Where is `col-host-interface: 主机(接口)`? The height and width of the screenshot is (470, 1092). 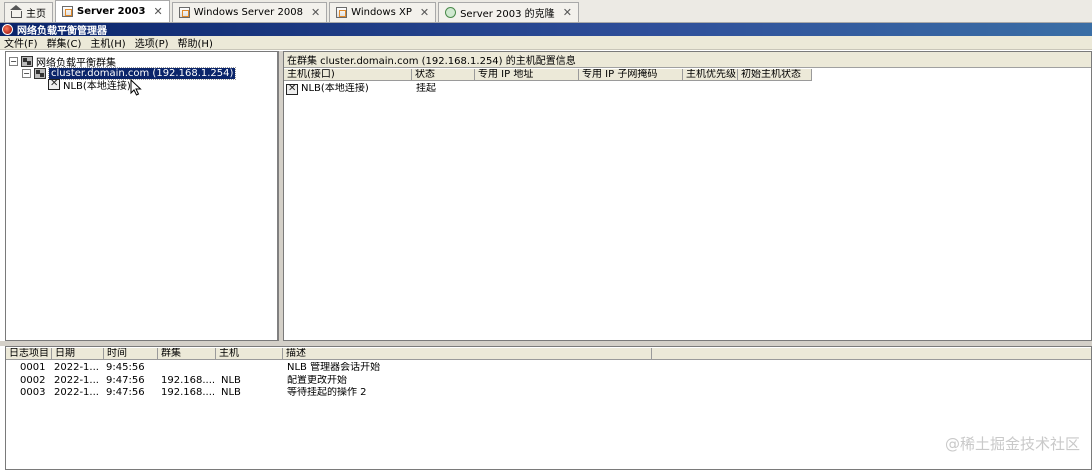
col-host-interface: 主机(接口) is located at coordinates (348, 75).